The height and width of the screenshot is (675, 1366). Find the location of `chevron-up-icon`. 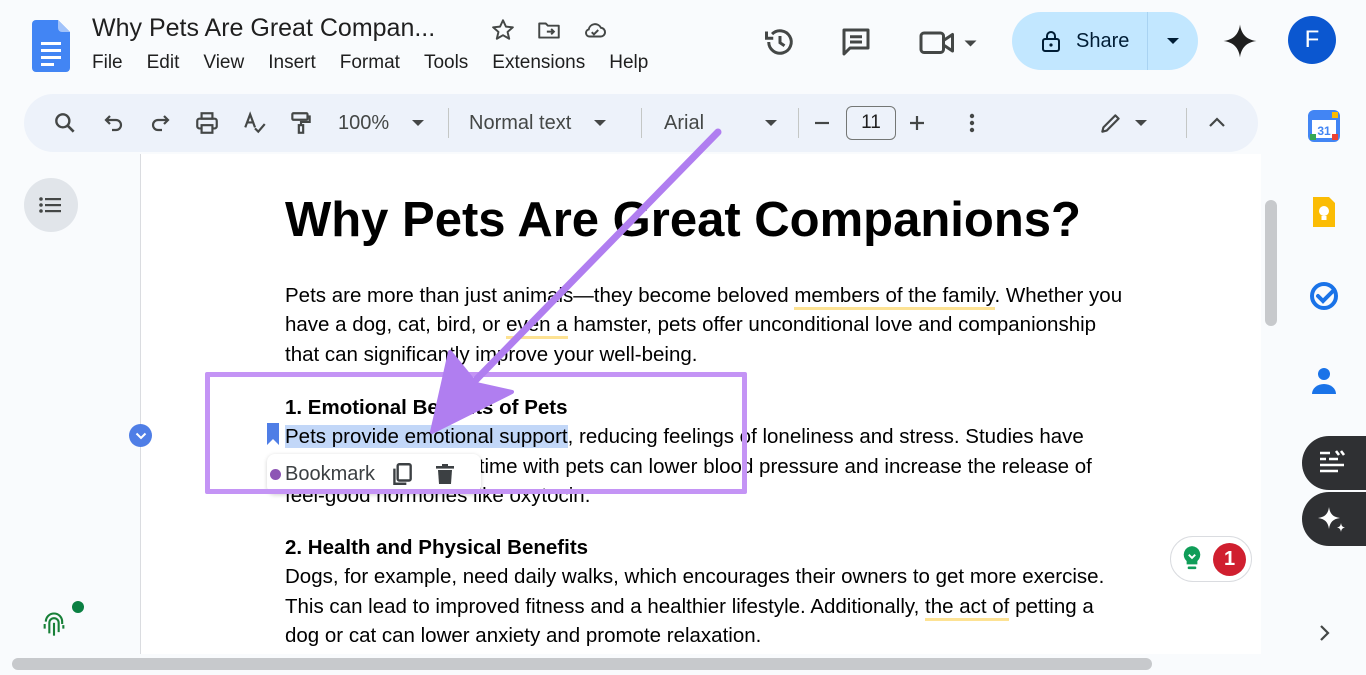

chevron-up-icon is located at coordinates (1217, 122).